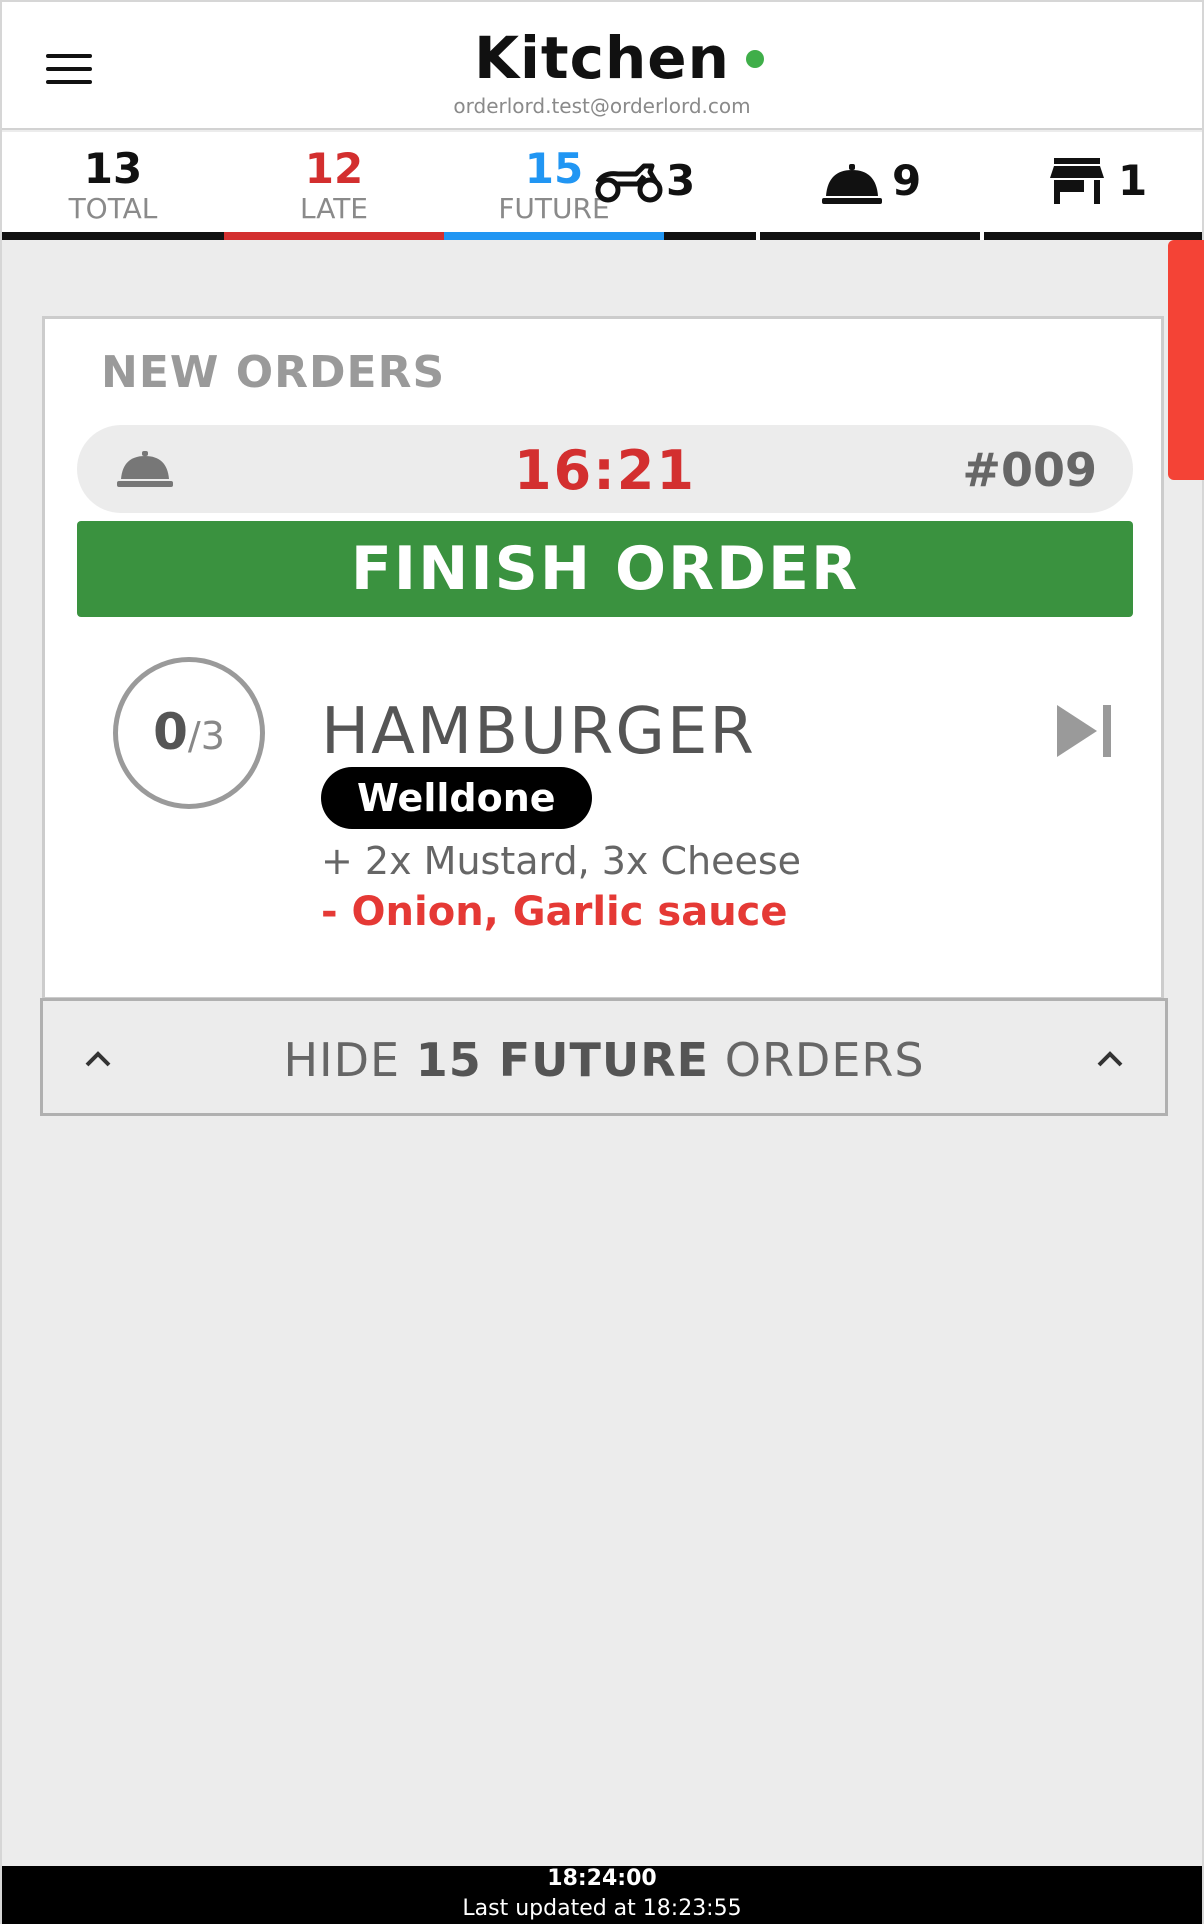 This screenshot has height=1924, width=1204. What do you see at coordinates (538, 732) in the screenshot?
I see `item-name: HAMBURGER` at bounding box center [538, 732].